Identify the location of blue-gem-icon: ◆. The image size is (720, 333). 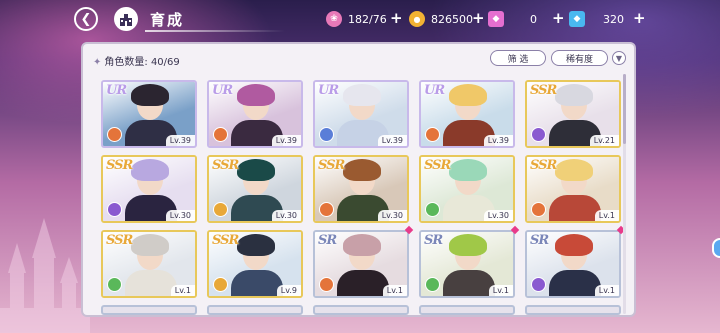
(577, 19).